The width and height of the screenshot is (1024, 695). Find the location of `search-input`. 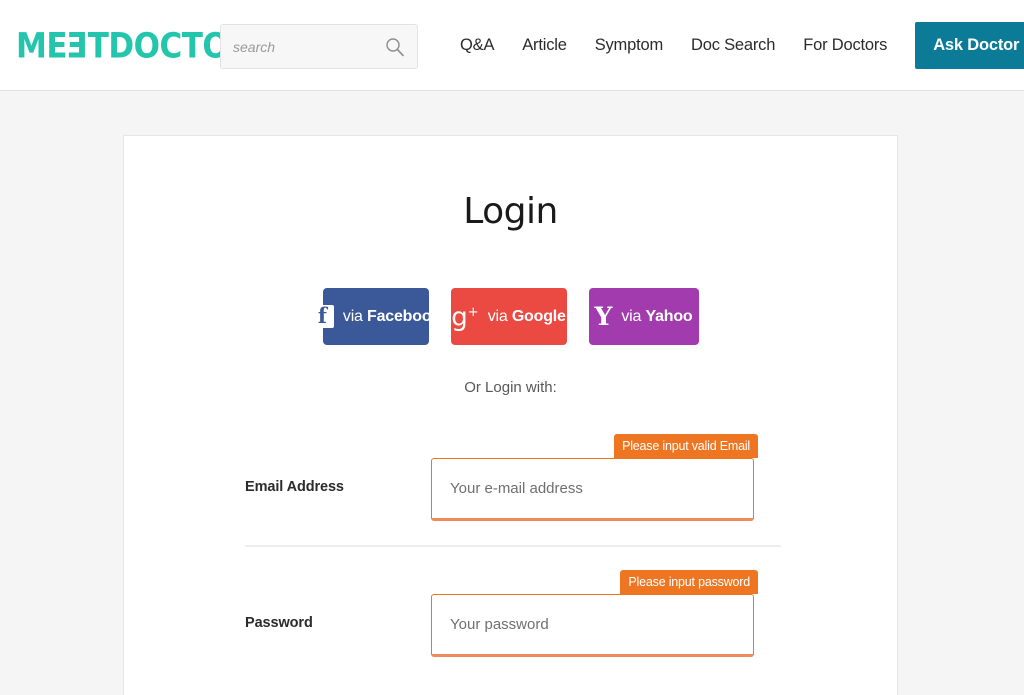

search-input is located at coordinates (308, 46).